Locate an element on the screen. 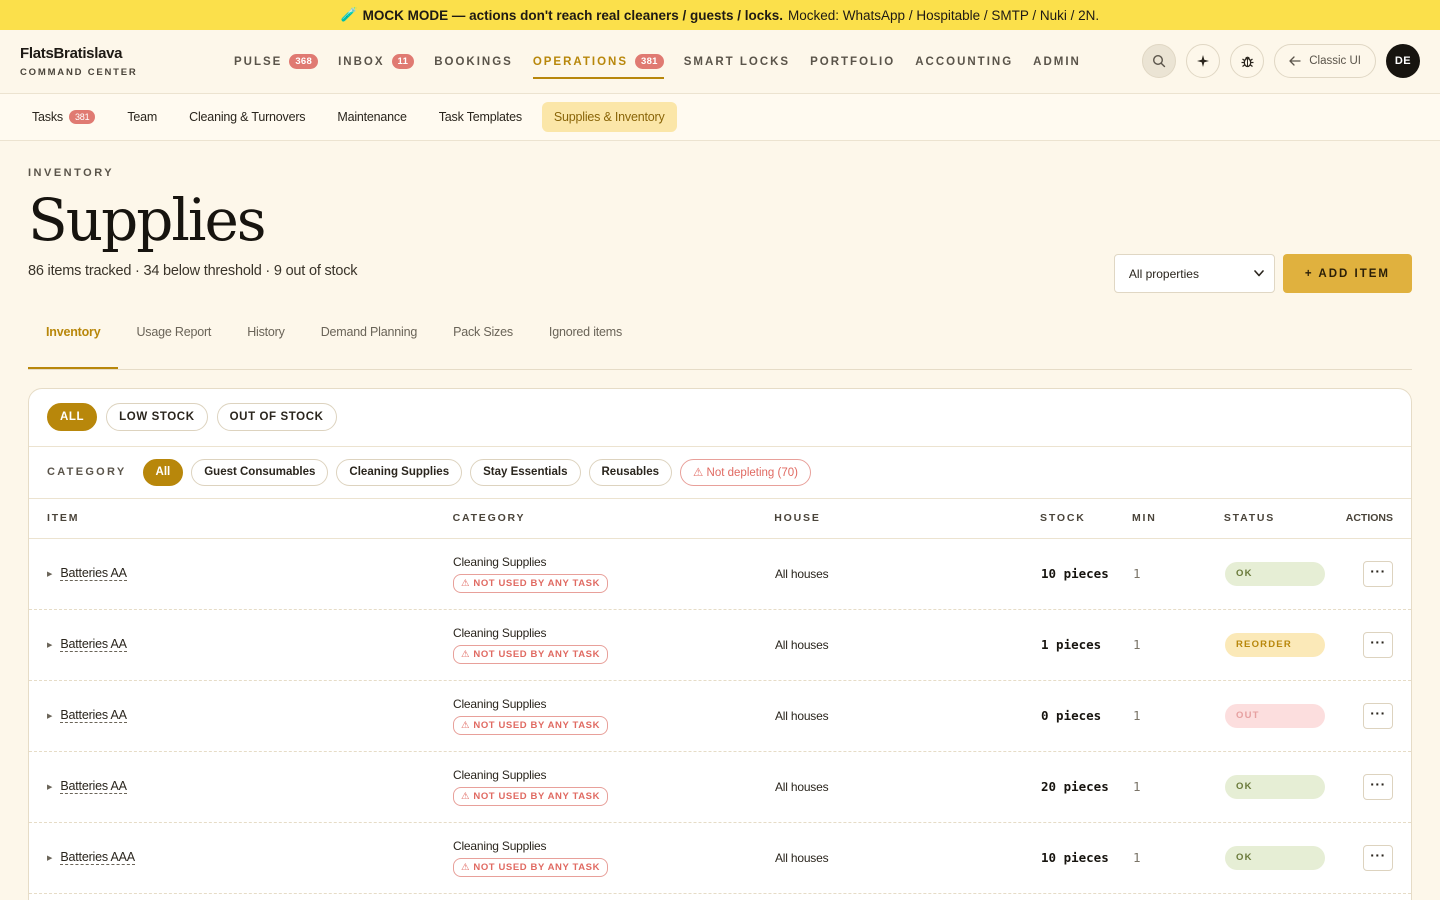  brand: FlatsBratislava COMMAND CENTER is located at coordinates (127, 61).